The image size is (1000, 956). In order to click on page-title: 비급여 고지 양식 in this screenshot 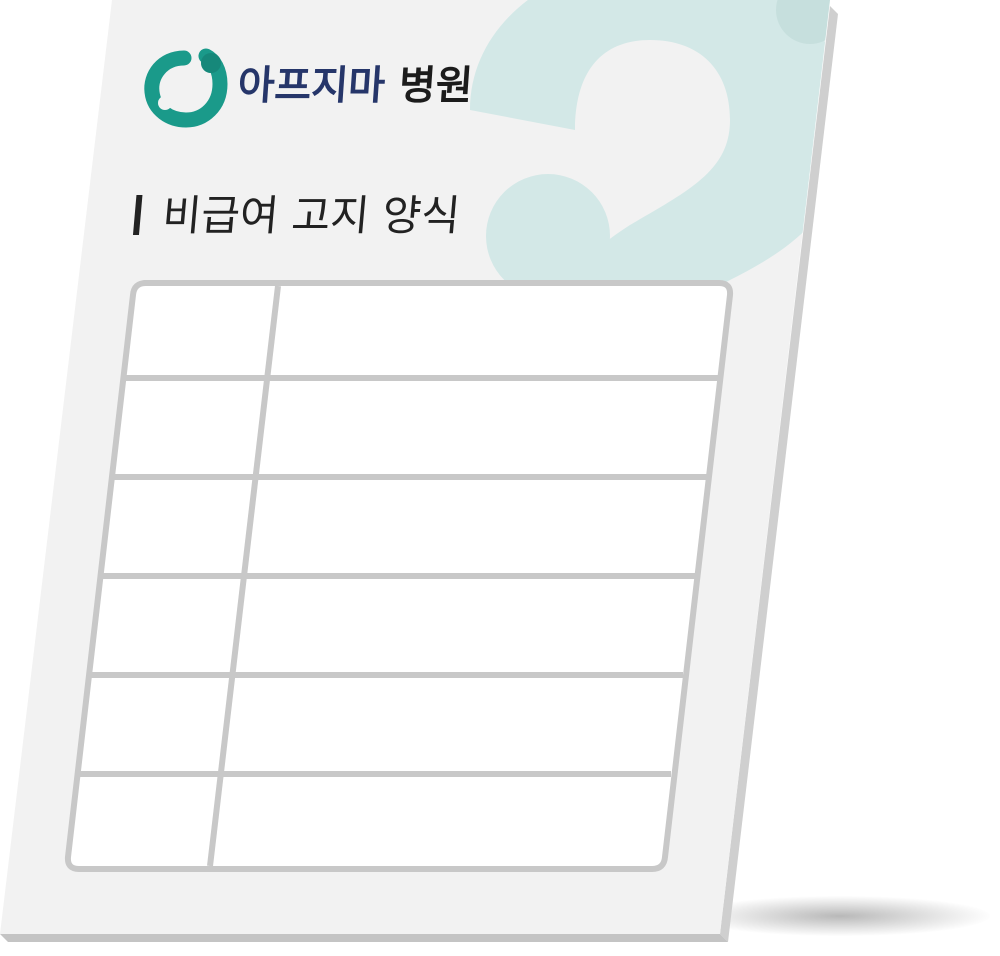, I will do `click(311, 215)`.